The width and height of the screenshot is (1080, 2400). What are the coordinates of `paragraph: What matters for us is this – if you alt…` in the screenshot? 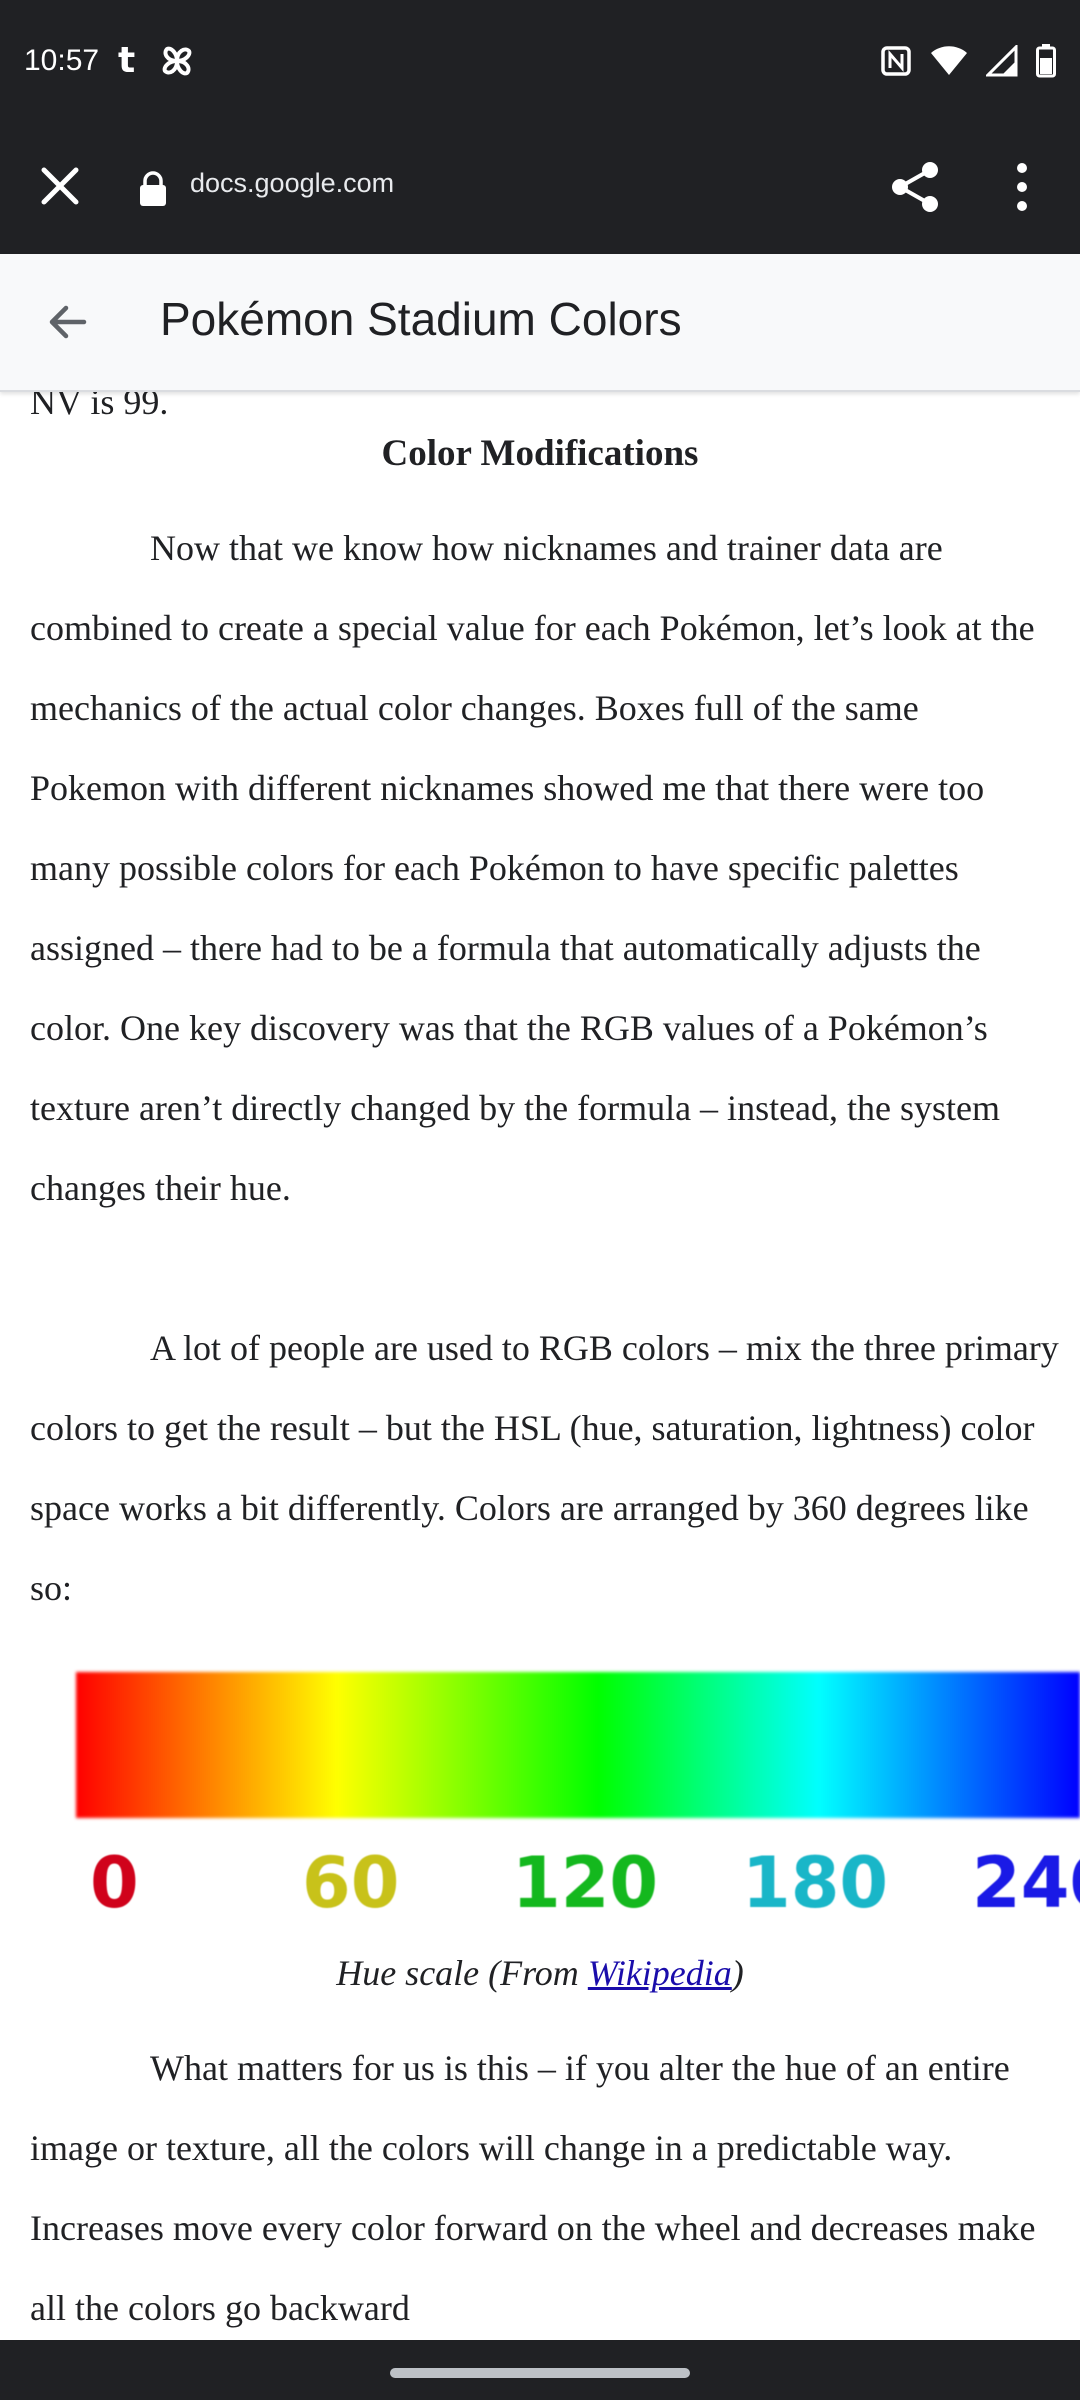 It's located at (545, 2184).